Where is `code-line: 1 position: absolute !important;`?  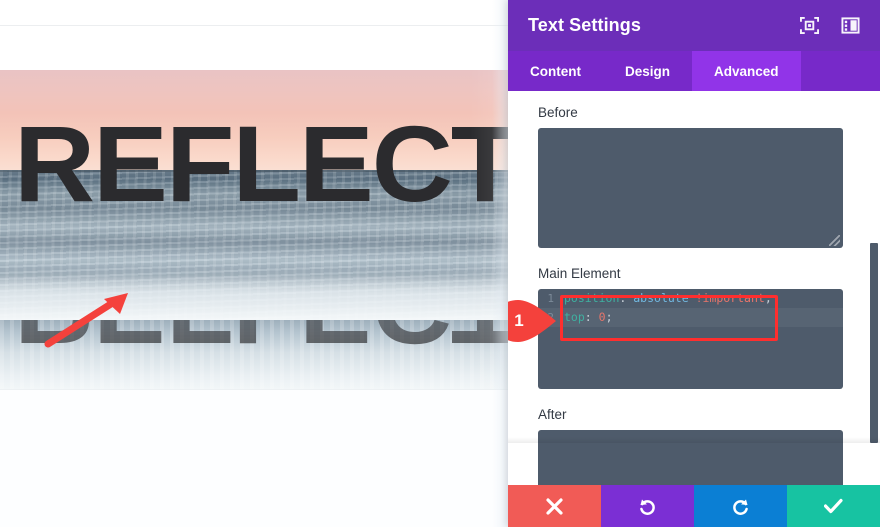 code-line: 1 position: absolute !important; is located at coordinates (690, 298).